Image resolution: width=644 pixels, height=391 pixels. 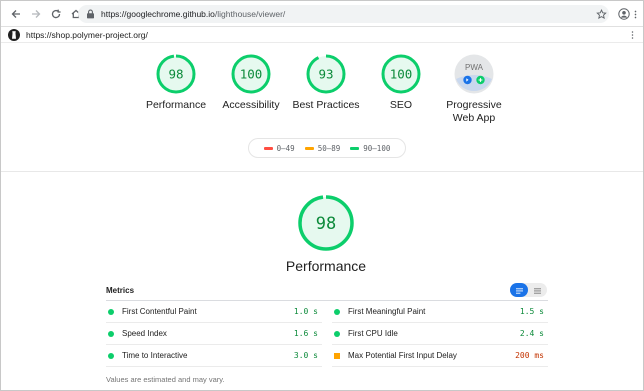 I want to click on gauge-label: Accessibility, so click(x=251, y=105).